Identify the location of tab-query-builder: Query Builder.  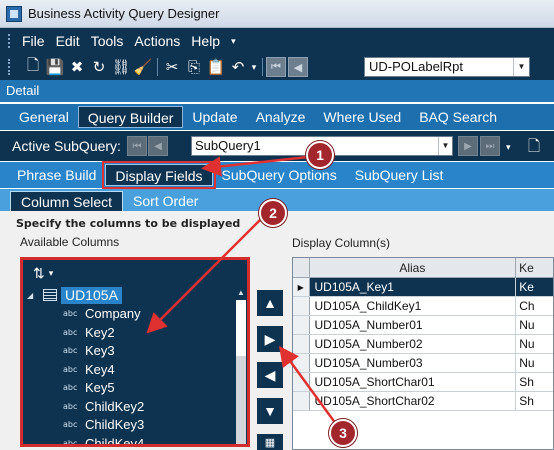
(130, 117).